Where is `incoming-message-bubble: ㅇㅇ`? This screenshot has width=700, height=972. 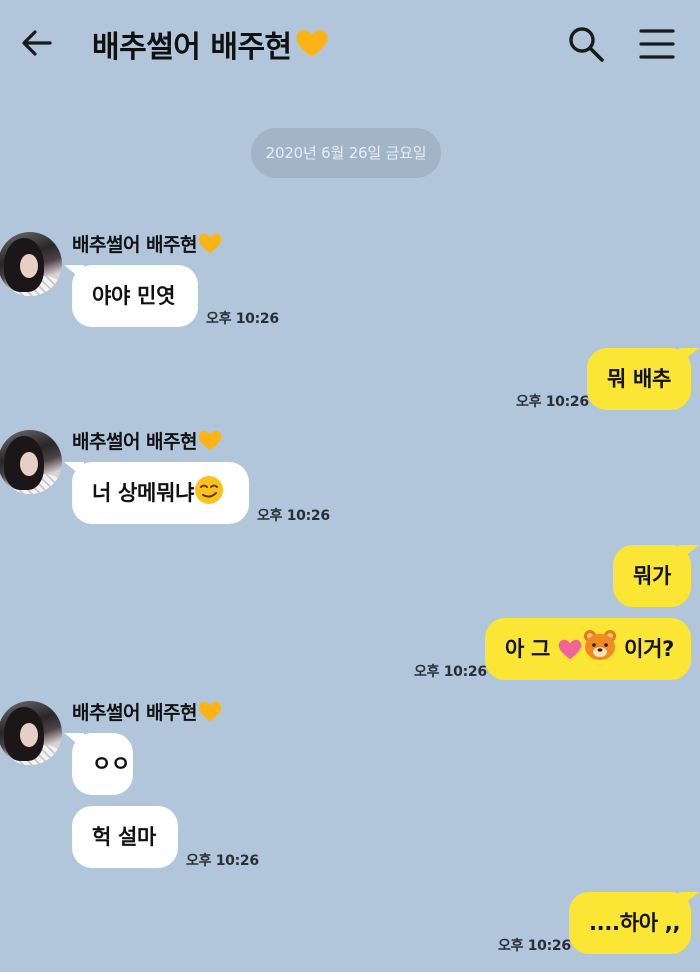
incoming-message-bubble: ㅇㅇ is located at coordinates (98, 764).